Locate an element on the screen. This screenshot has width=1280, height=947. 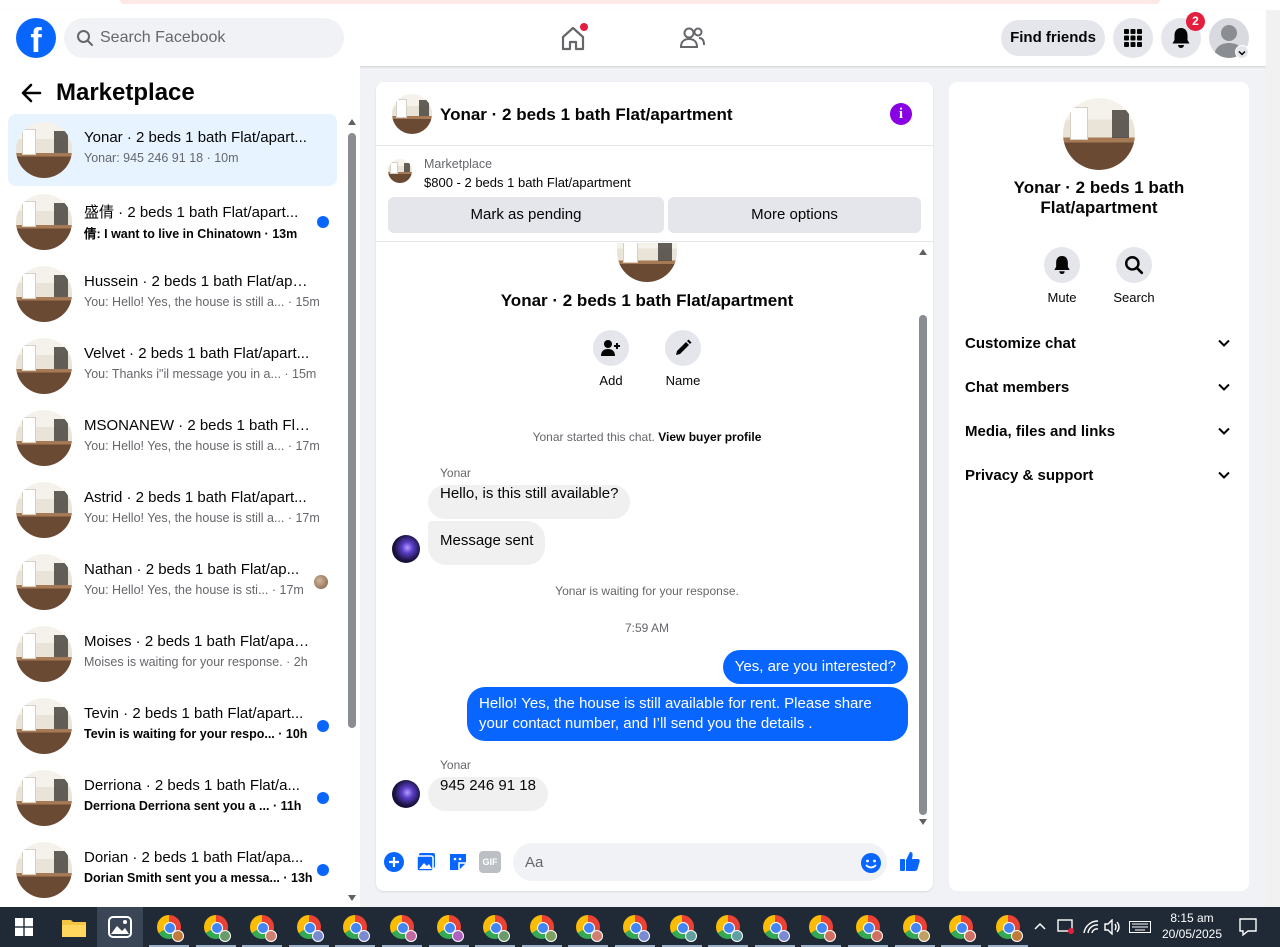
sidebar-scrollbar is located at coordinates (352, 511).